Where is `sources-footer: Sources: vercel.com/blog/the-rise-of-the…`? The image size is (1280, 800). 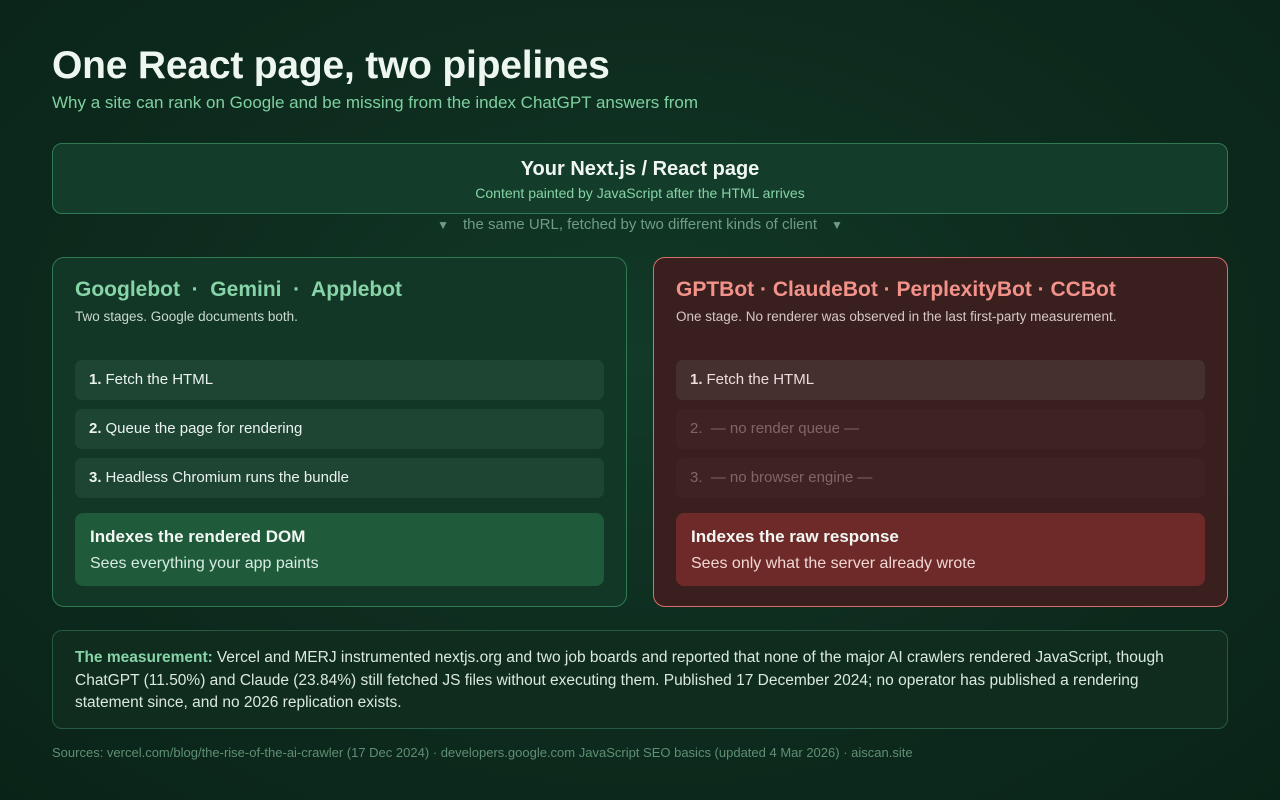 sources-footer: Sources: vercel.com/blog/the-rise-of-the… is located at coordinates (482, 752).